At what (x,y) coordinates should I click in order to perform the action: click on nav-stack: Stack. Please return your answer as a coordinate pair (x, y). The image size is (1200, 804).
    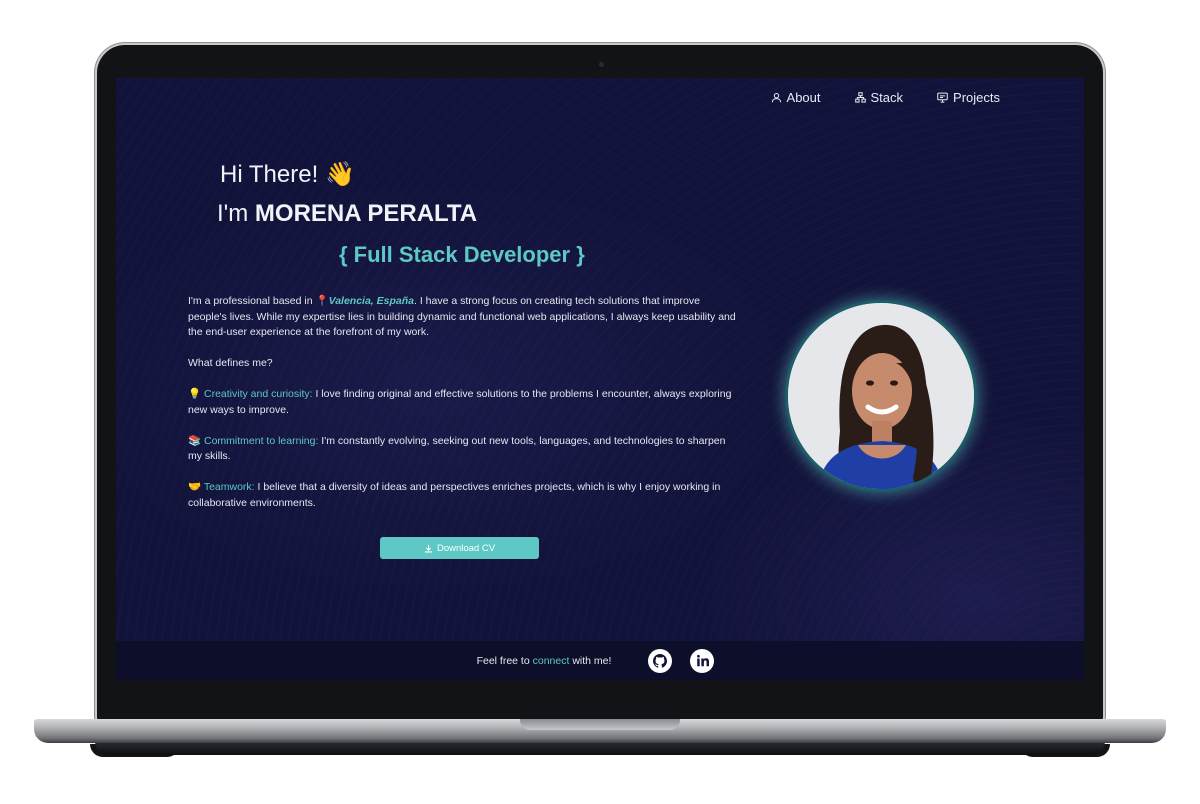
    Looking at the image, I should click on (879, 97).